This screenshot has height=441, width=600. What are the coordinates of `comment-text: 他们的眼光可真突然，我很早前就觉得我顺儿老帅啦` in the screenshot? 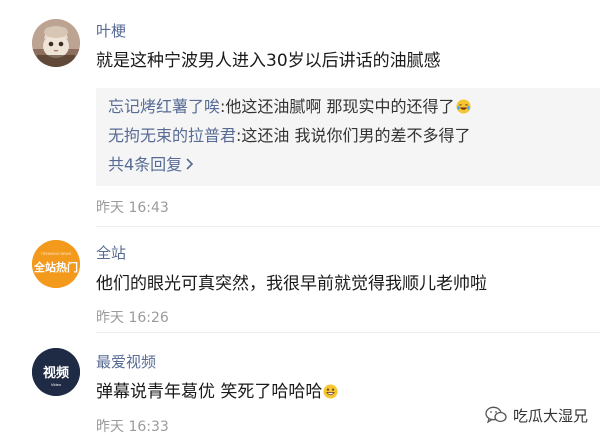 It's located at (291, 284).